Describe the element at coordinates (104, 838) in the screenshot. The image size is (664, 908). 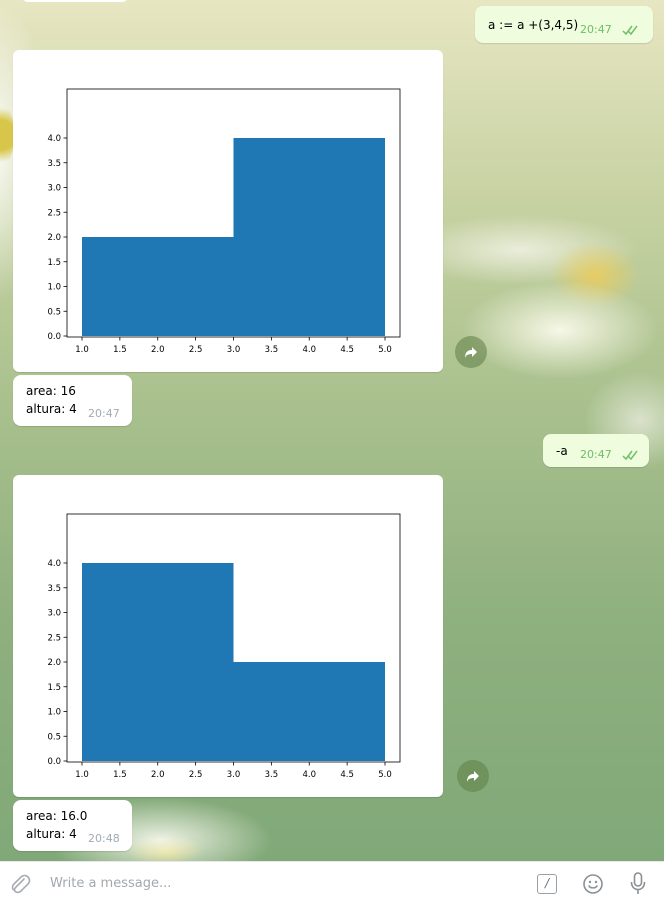
I see `message-time: 20:48` at that location.